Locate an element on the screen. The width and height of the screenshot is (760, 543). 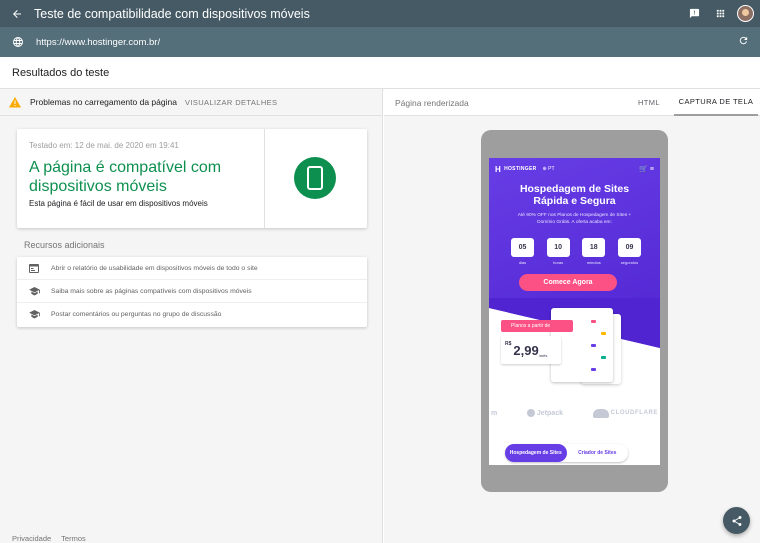
privacy-link: Privacidade is located at coordinates (31, 538).